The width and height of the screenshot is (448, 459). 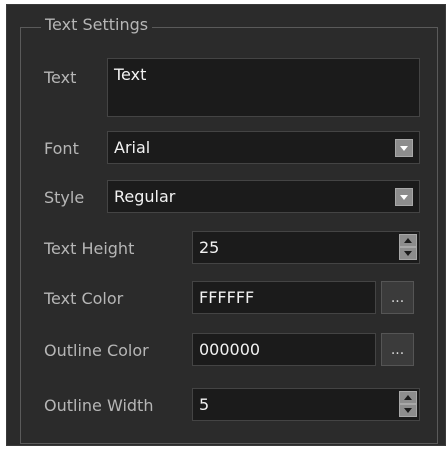 I want to click on outline-width-spin-buttons, so click(x=408, y=404).